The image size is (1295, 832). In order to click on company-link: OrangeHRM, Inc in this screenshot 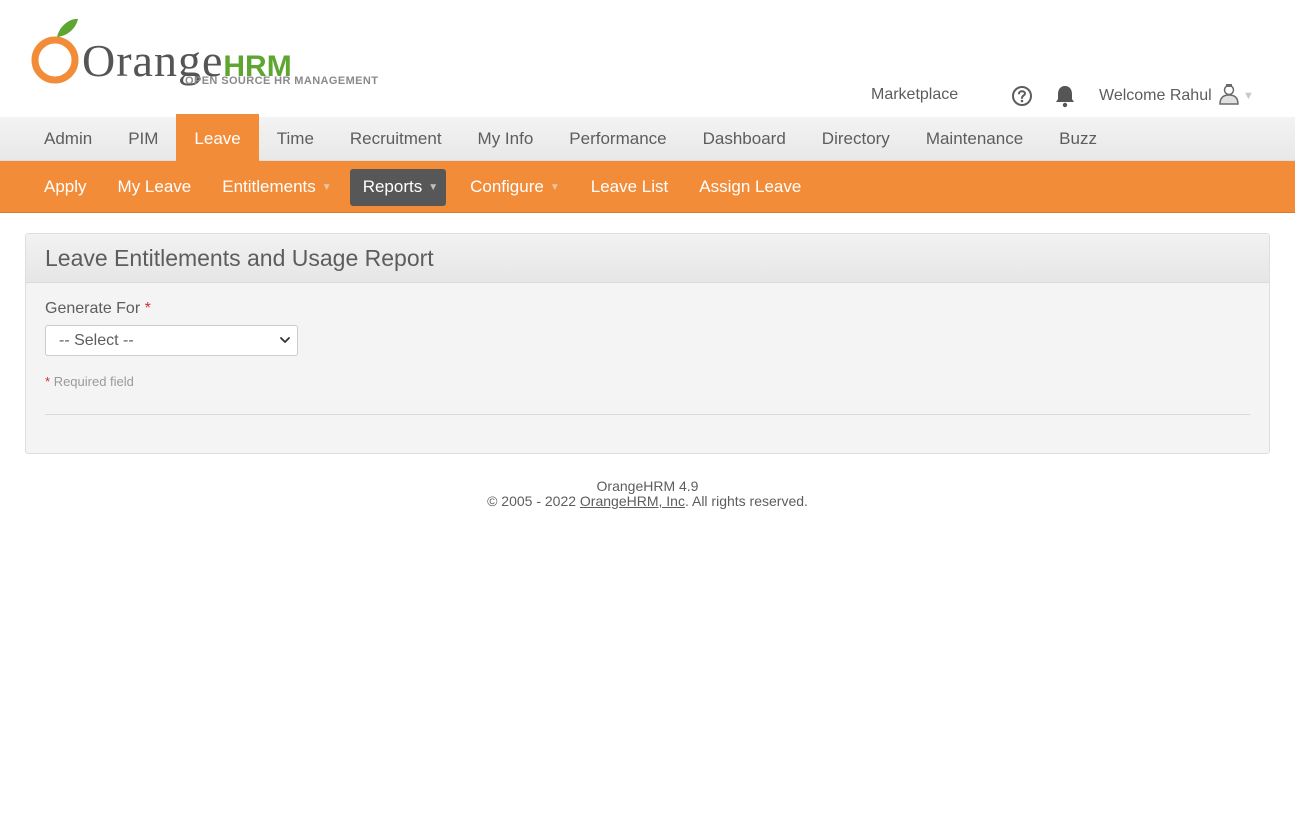, I will do `click(632, 501)`.